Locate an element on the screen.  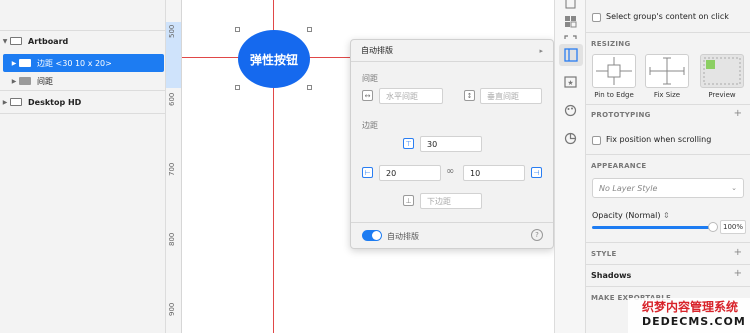
ruler-label: 900 is located at coordinates (172, 309).